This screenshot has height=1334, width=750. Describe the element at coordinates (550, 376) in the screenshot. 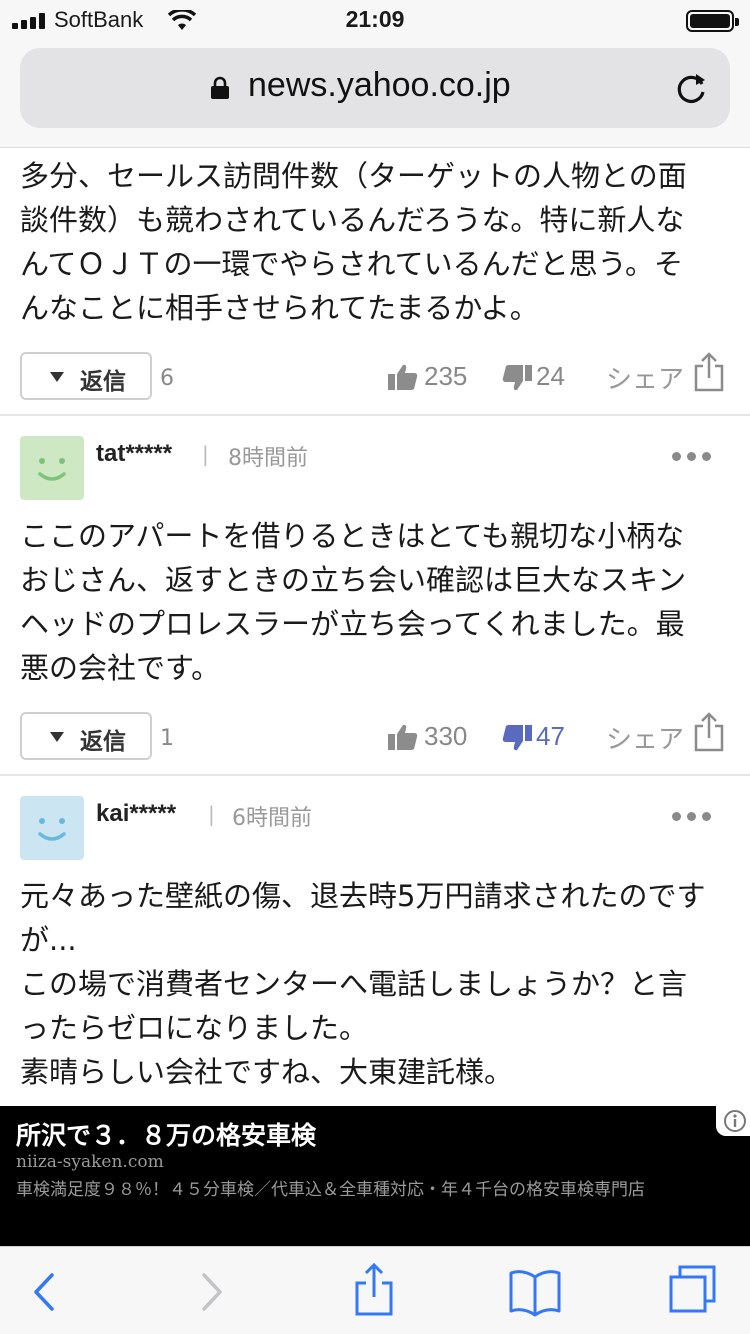

I see `dislike-count: 24` at that location.